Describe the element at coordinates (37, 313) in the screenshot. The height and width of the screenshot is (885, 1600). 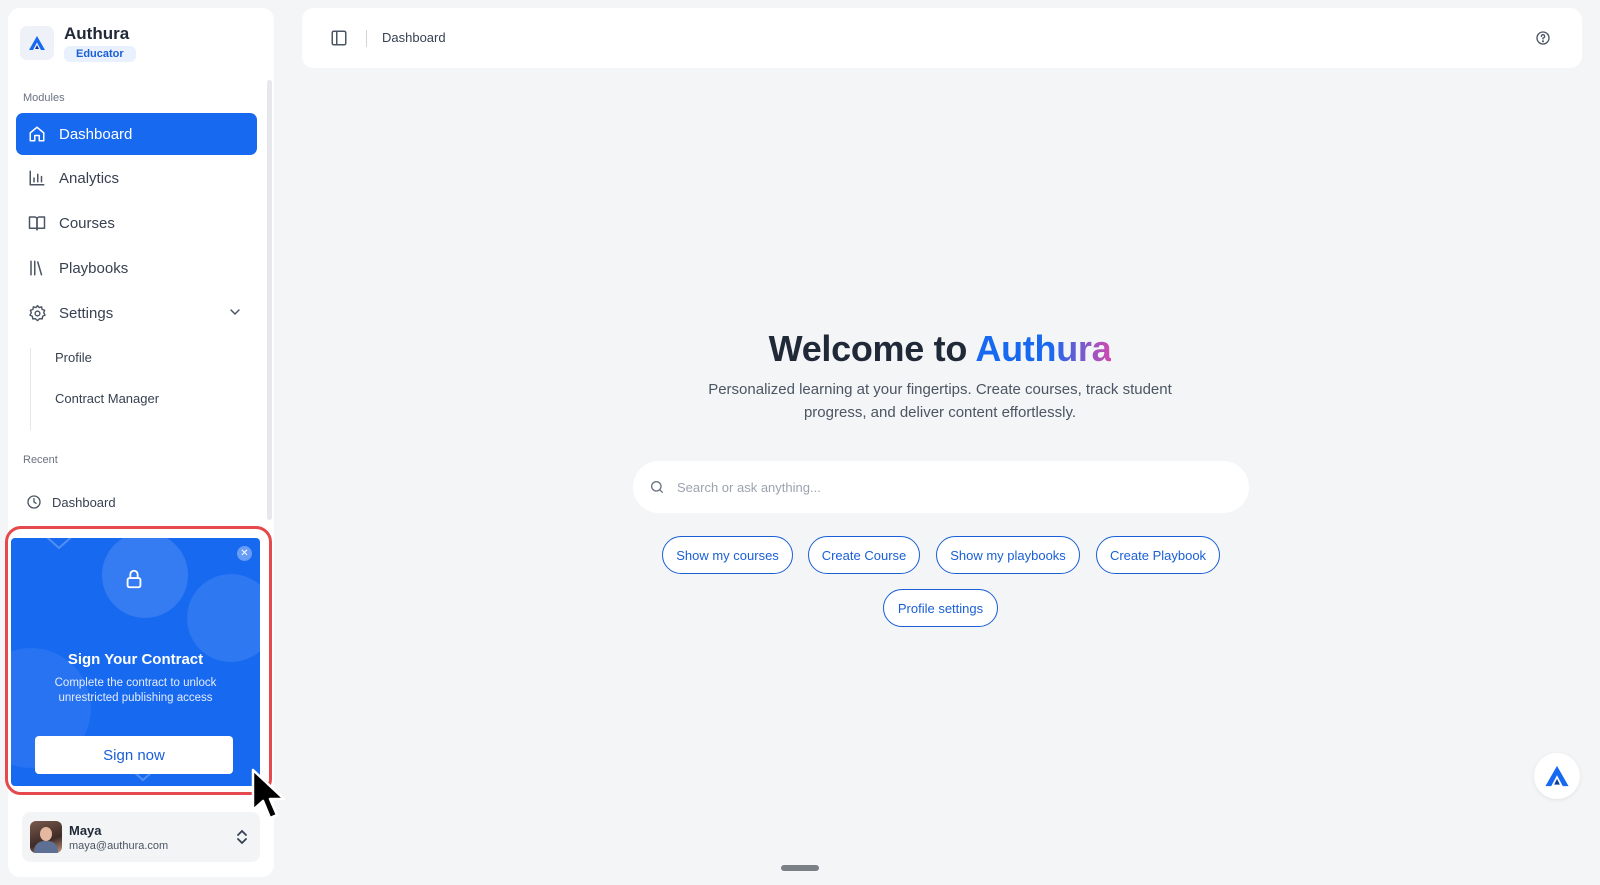
I see `gear-icon` at that location.